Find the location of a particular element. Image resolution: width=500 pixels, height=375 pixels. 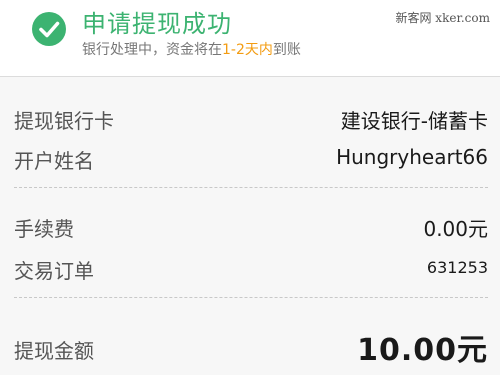

bank-card-value: 建设银行-储蓄卡 is located at coordinates (414, 121).